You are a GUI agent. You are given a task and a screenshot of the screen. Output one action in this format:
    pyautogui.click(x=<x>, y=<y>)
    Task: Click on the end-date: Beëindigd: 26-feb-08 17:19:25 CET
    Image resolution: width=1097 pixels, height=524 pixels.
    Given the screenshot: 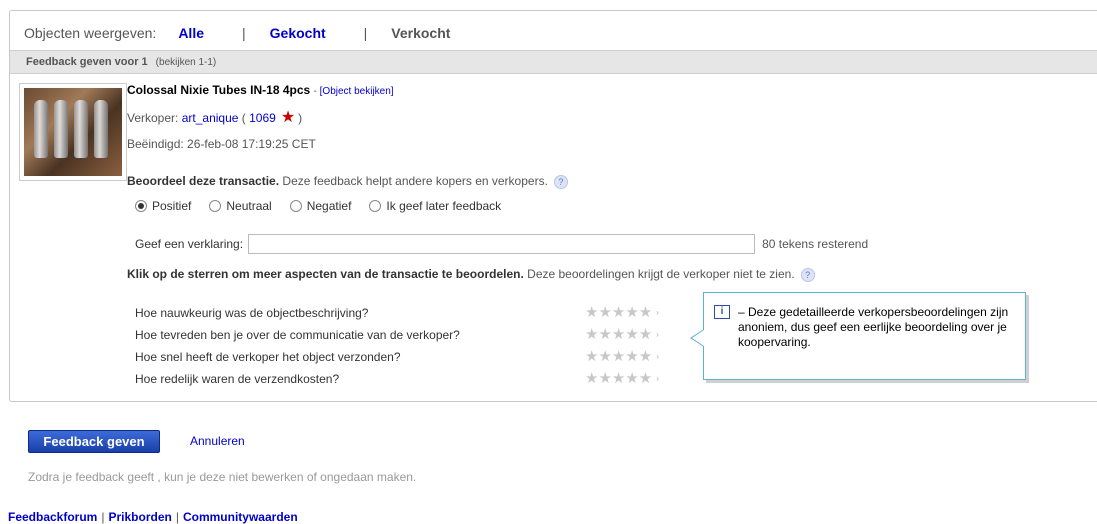 What is the action you would take?
    pyautogui.click(x=221, y=144)
    